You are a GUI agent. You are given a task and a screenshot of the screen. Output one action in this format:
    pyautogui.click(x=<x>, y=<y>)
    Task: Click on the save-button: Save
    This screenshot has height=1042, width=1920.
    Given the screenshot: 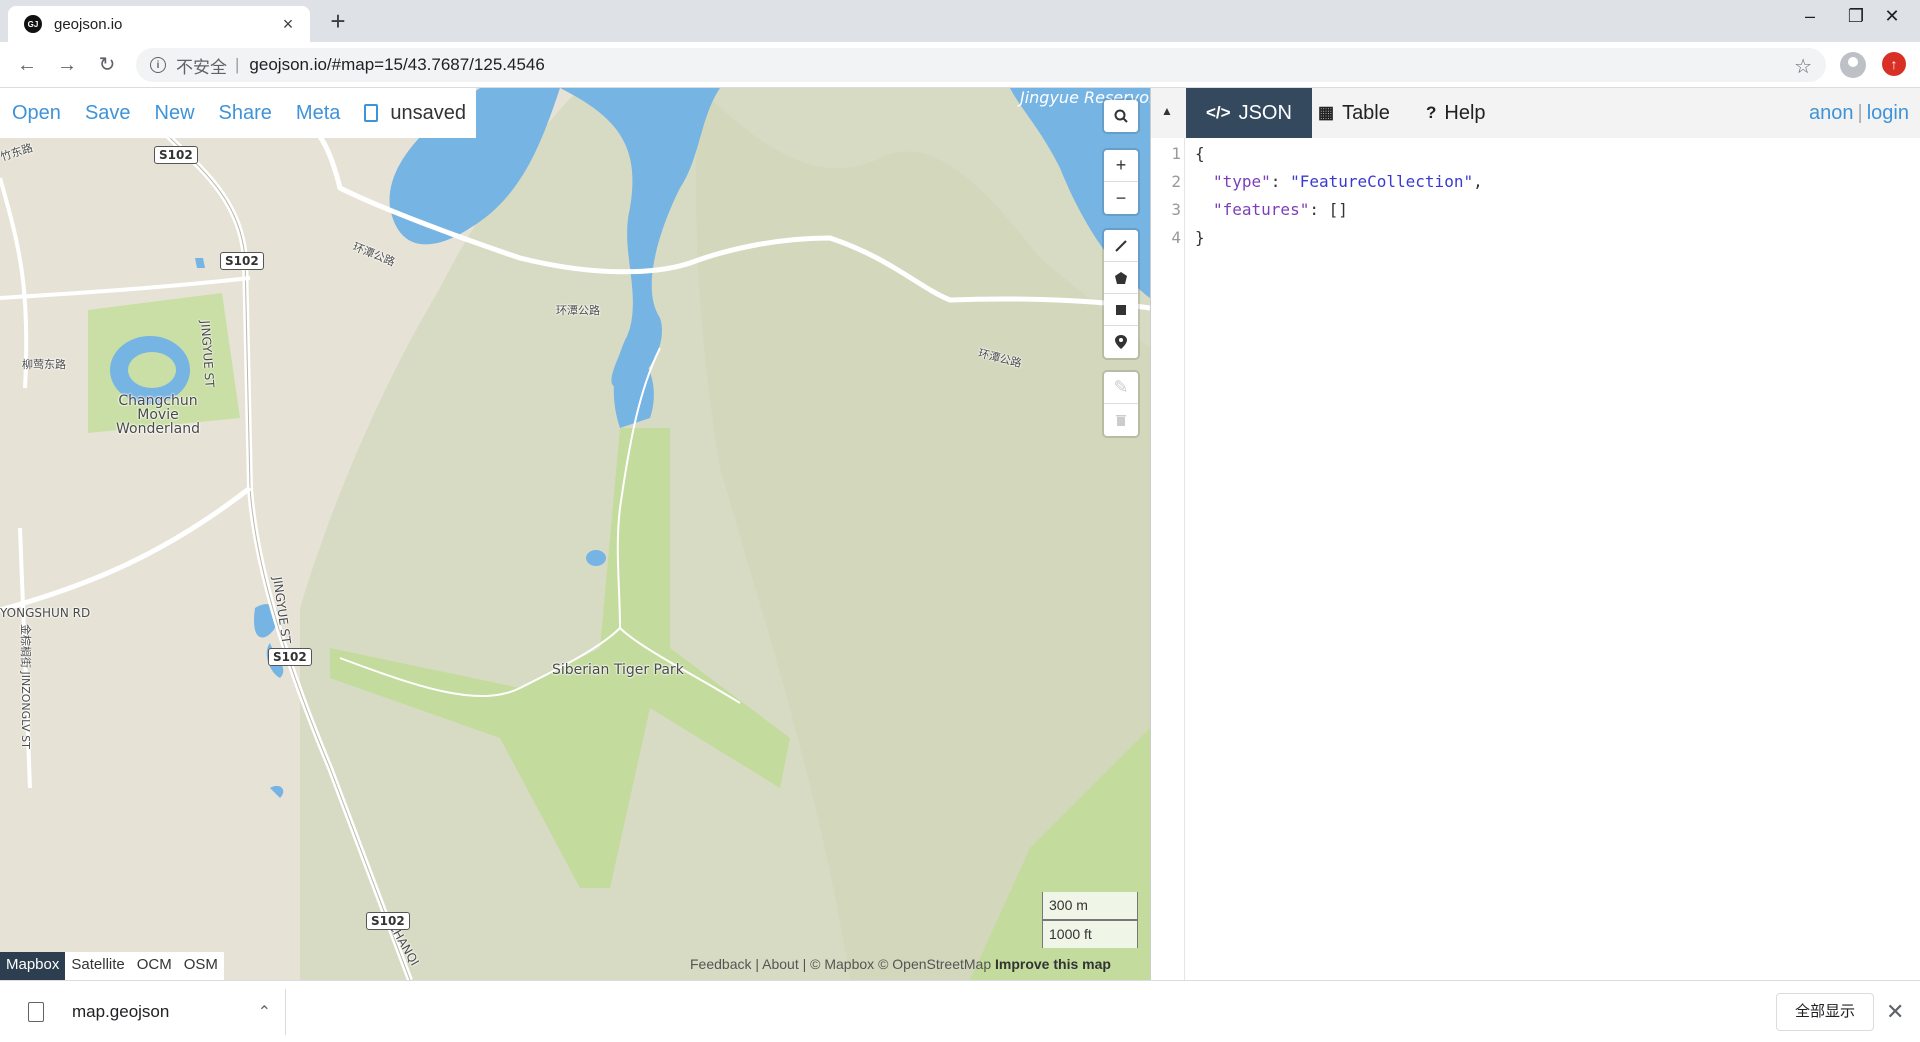 What is the action you would take?
    pyautogui.click(x=108, y=113)
    